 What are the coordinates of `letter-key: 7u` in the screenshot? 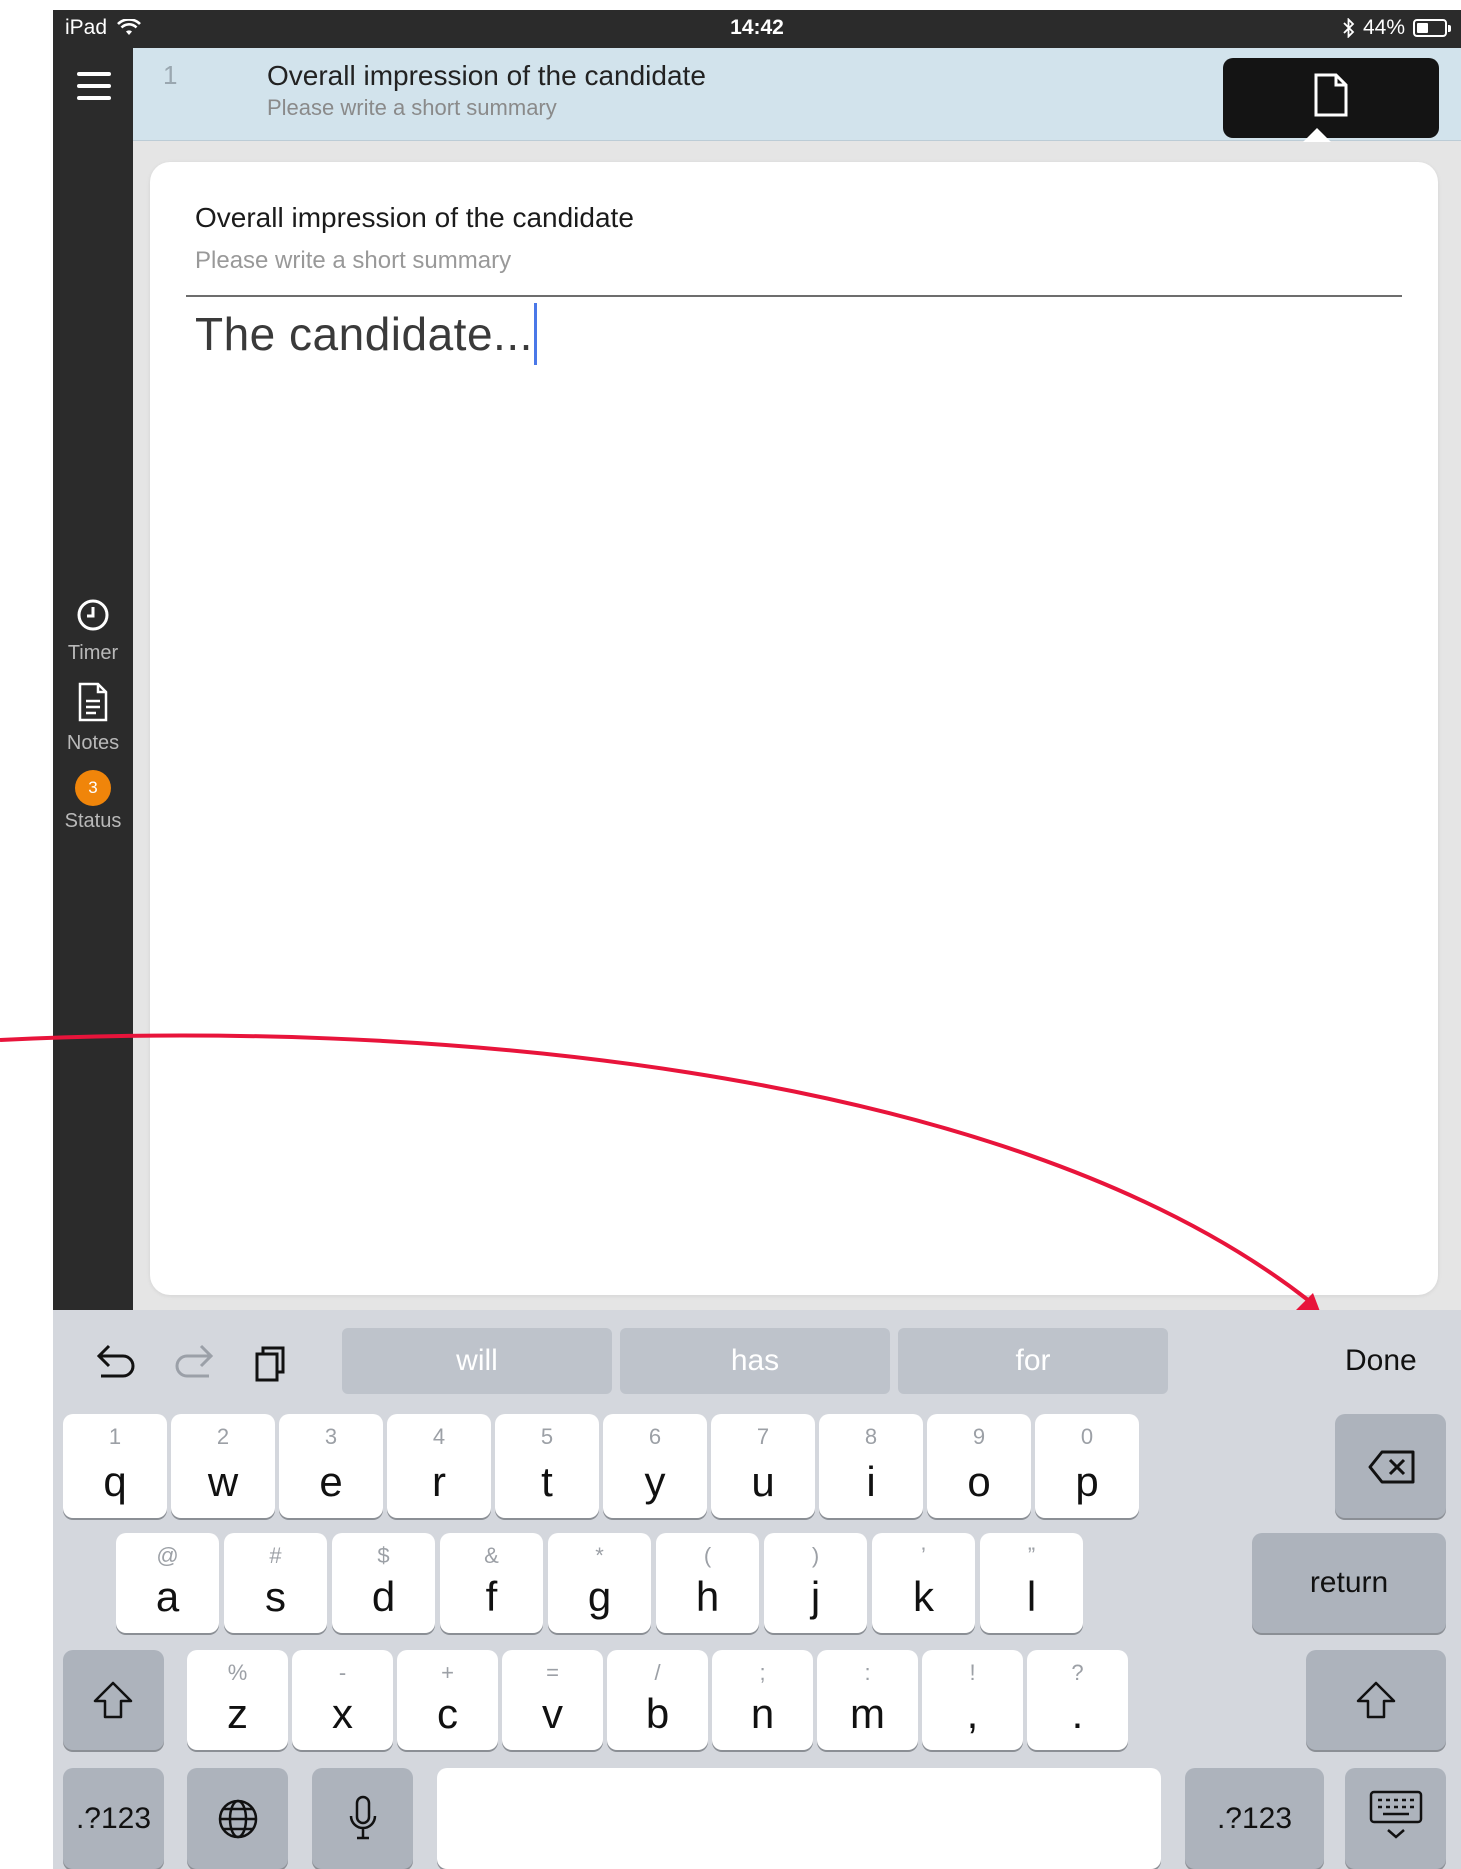 It's located at (763, 1466).